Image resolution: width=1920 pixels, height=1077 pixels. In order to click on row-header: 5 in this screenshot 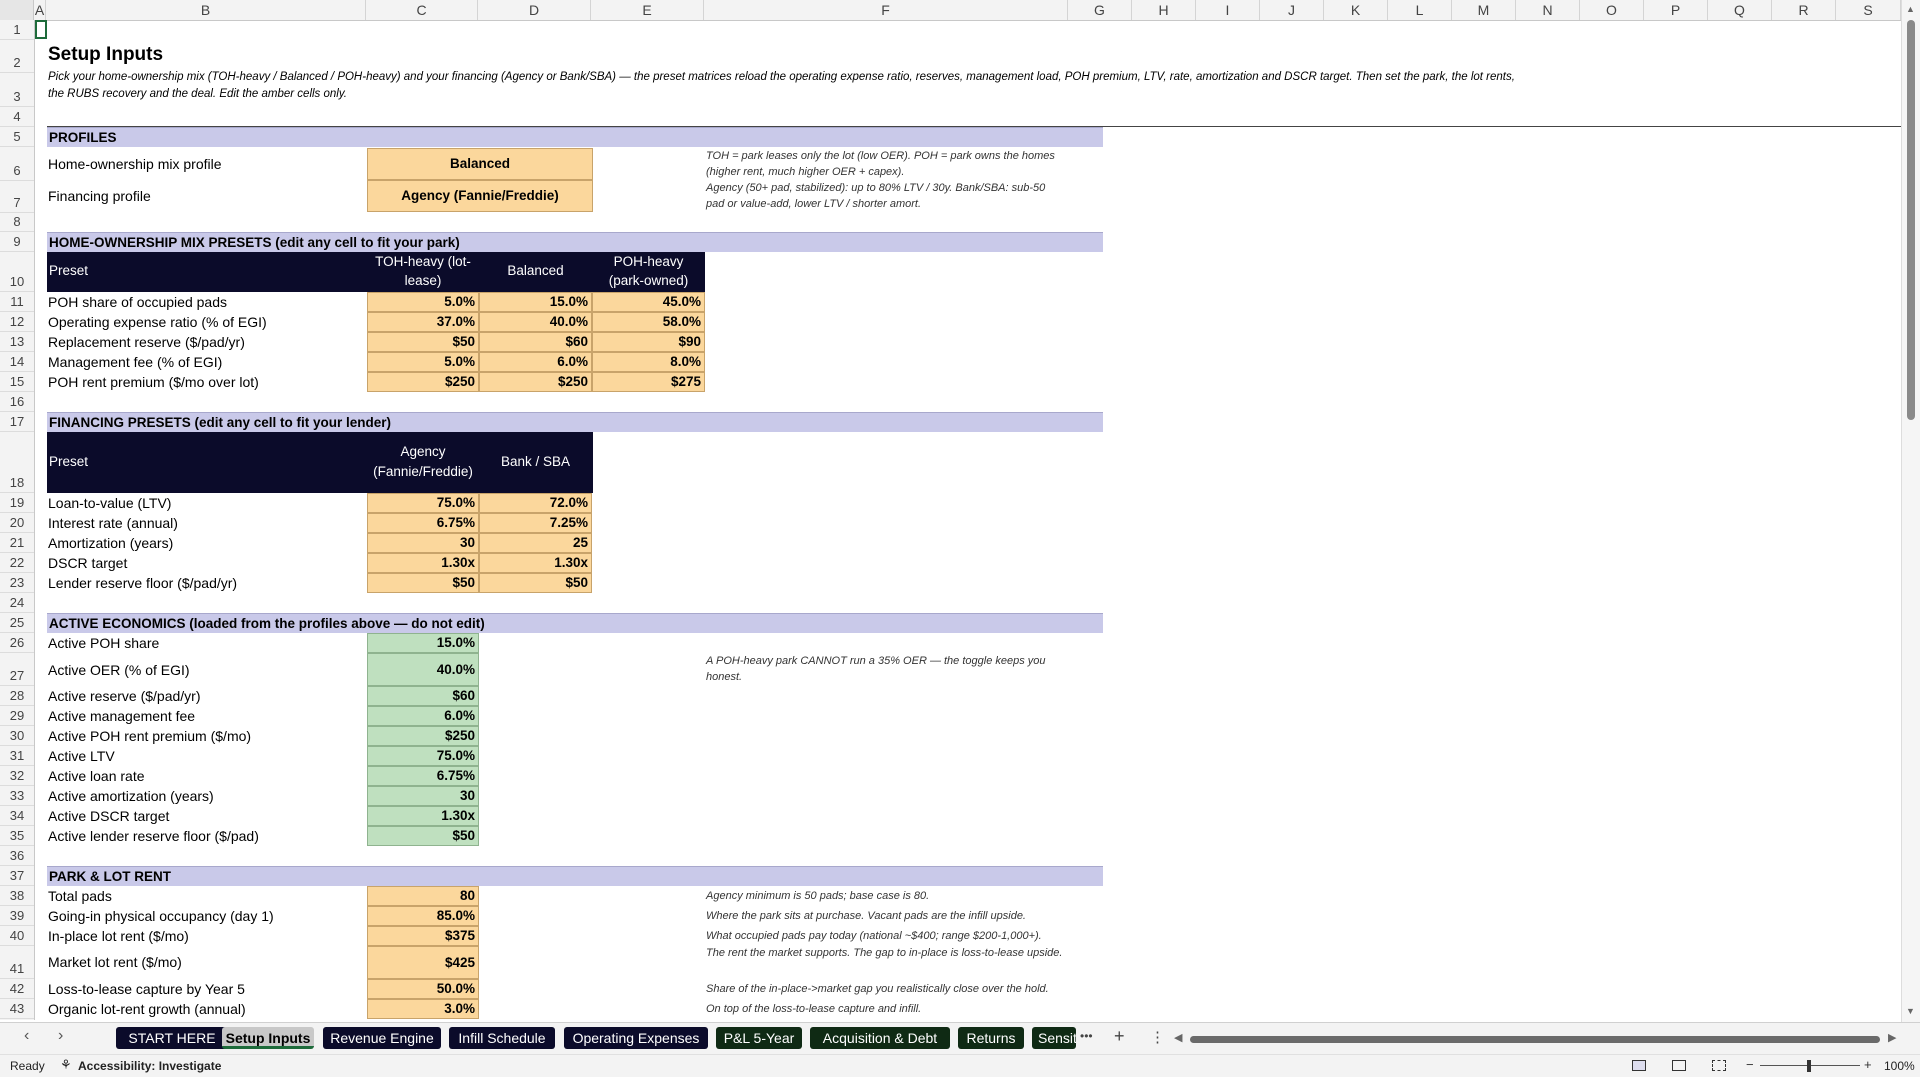, I will do `click(17, 137)`.